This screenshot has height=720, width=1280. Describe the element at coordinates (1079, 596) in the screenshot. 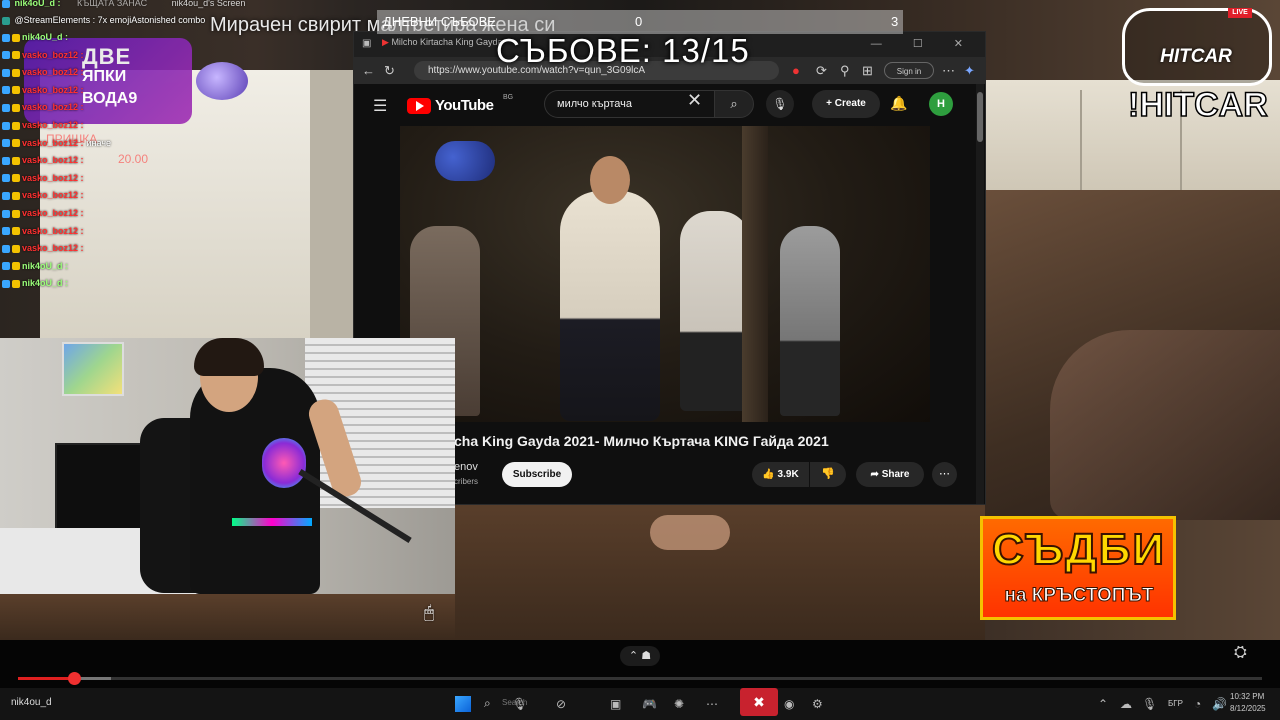

I see `sadbi-subtitle: на КРЪСТОПЪТ` at that location.